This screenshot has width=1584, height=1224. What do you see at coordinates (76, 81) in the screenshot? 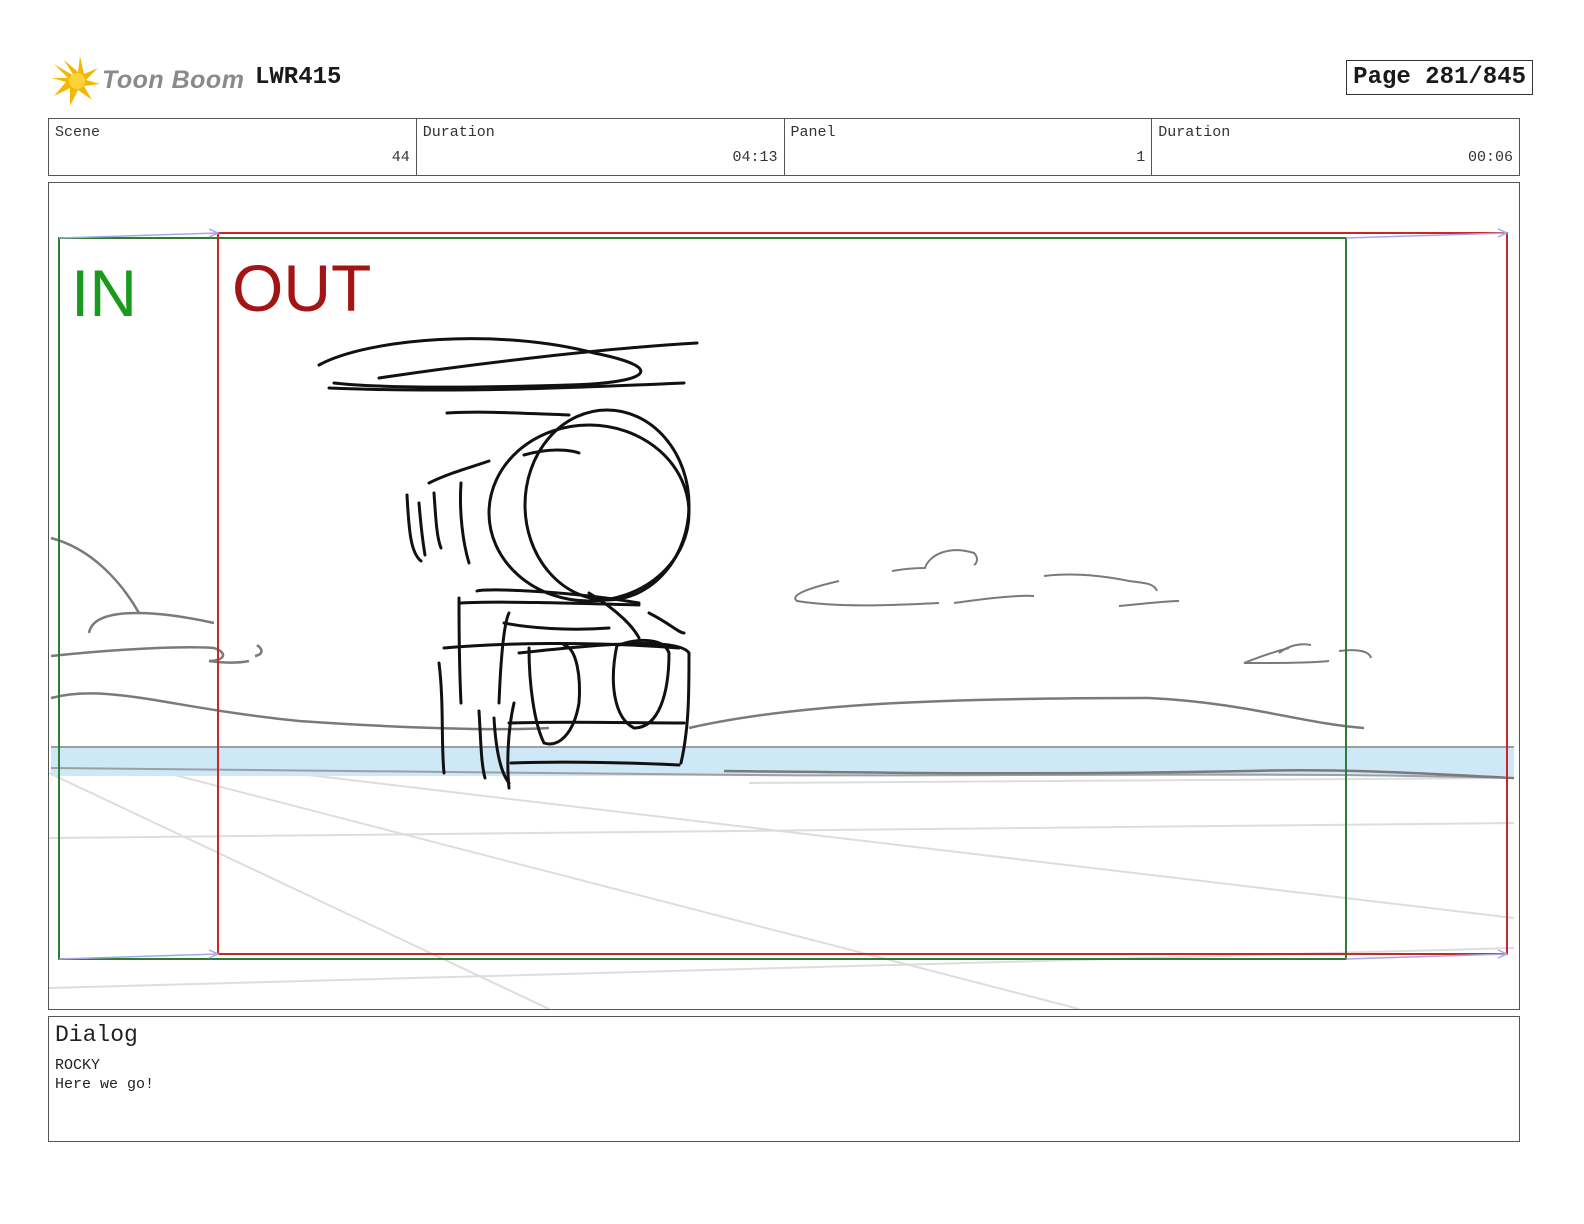
I see `sun-burst-icon` at bounding box center [76, 81].